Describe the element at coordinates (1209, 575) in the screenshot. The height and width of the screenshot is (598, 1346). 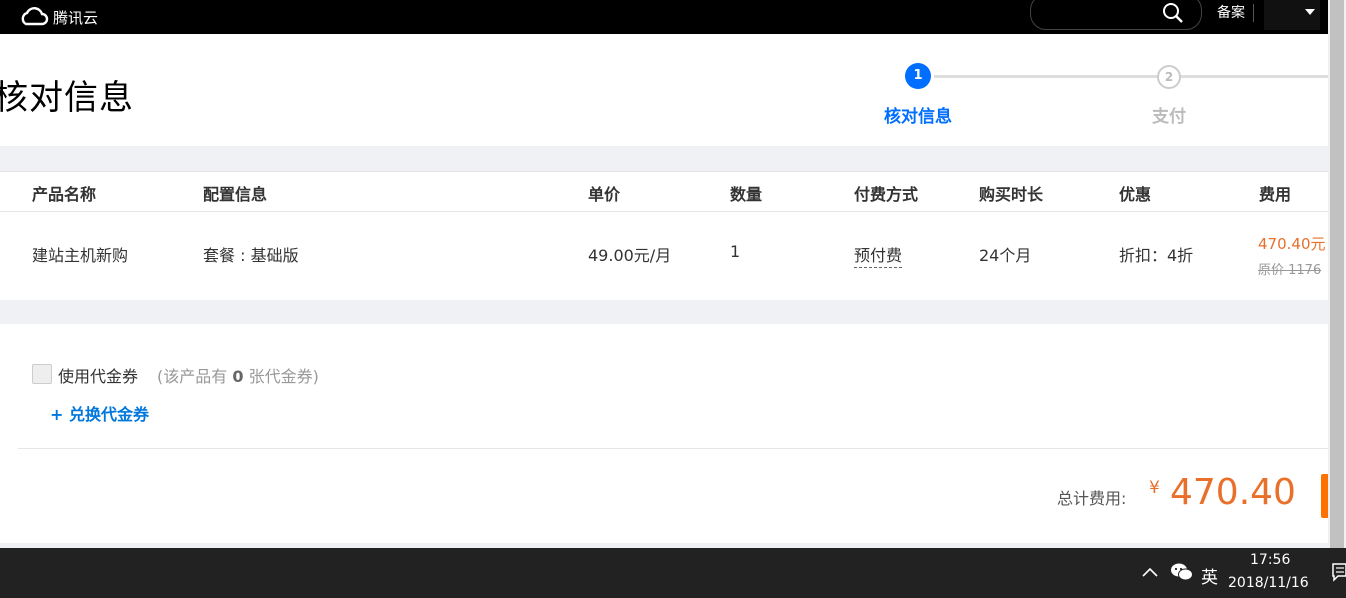
I see `input-method-indicator: 英` at that location.